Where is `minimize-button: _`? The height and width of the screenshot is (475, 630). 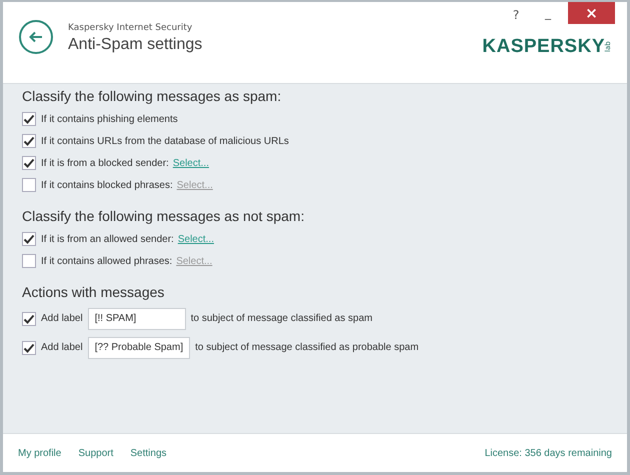 minimize-button: _ is located at coordinates (548, 13).